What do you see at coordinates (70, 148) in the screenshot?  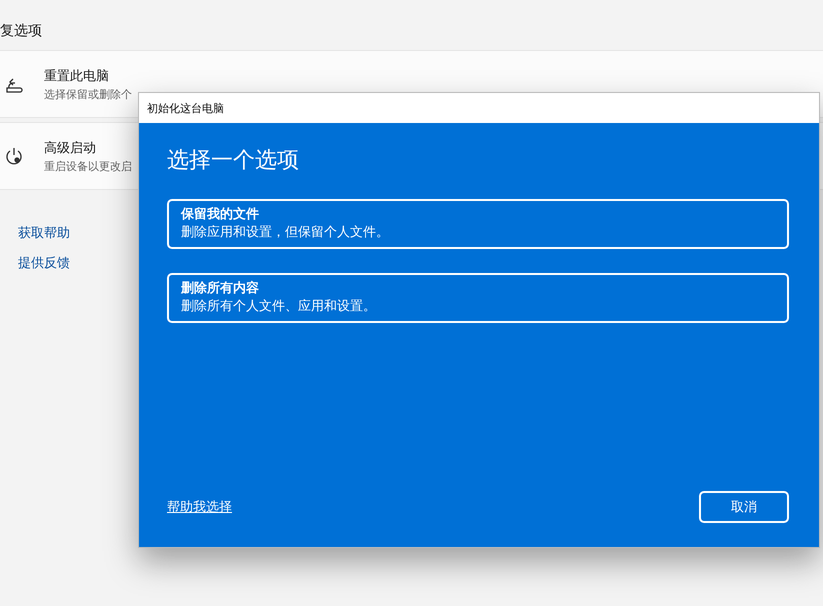 I see `card-title: 高级启动` at bounding box center [70, 148].